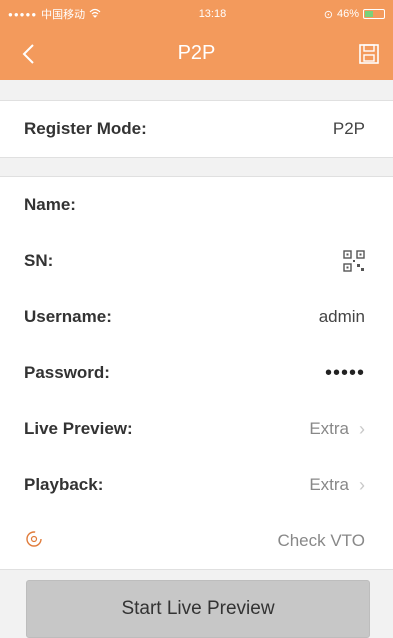 The width and height of the screenshot is (393, 638). I want to click on nav-bar: P2P, so click(196, 54).